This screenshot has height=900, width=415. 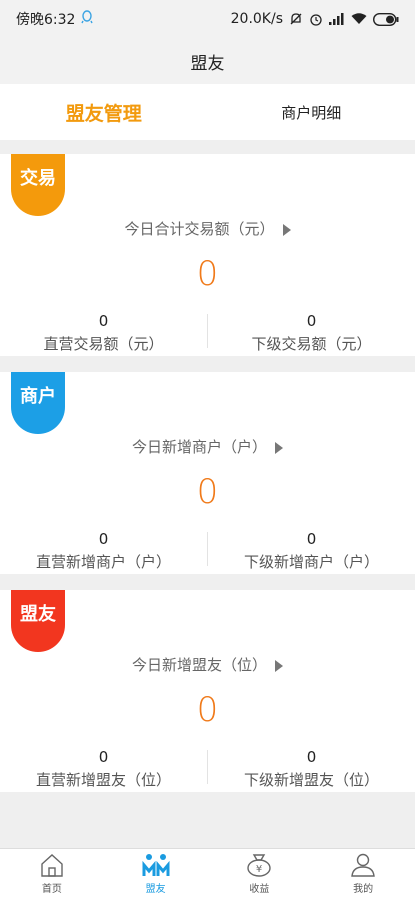 What do you see at coordinates (386, 19) in the screenshot?
I see `battery-icon` at bounding box center [386, 19].